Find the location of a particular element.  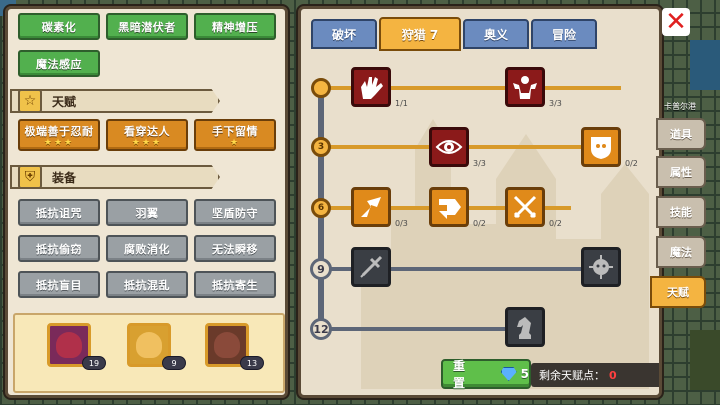

equip-chip: 抵抗混乱 is located at coordinates (147, 284).